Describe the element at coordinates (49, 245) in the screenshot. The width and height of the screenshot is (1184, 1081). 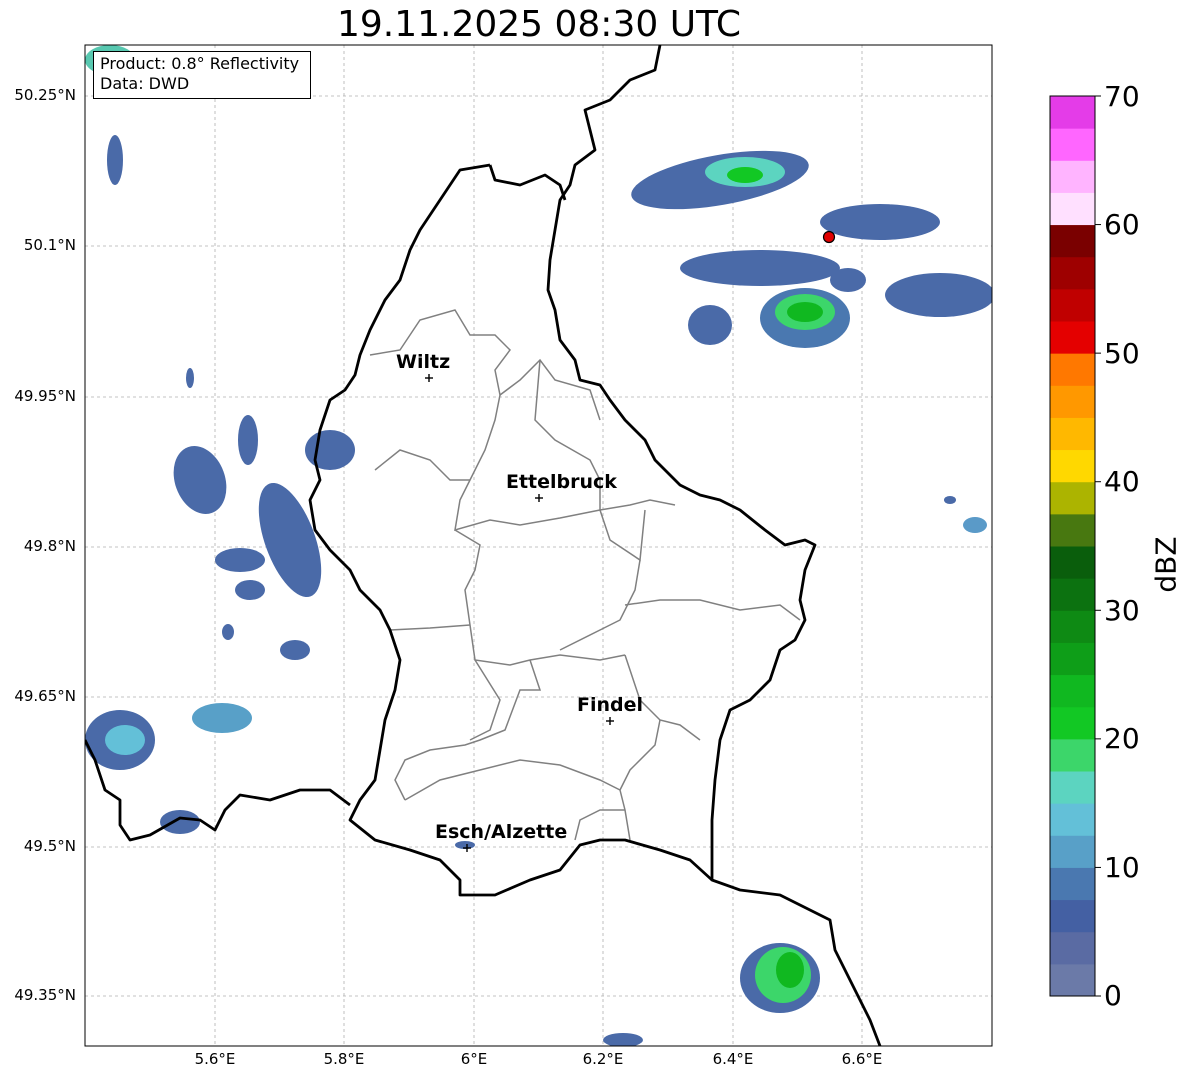
I see `lat-tick-label: 50.1°N` at that location.